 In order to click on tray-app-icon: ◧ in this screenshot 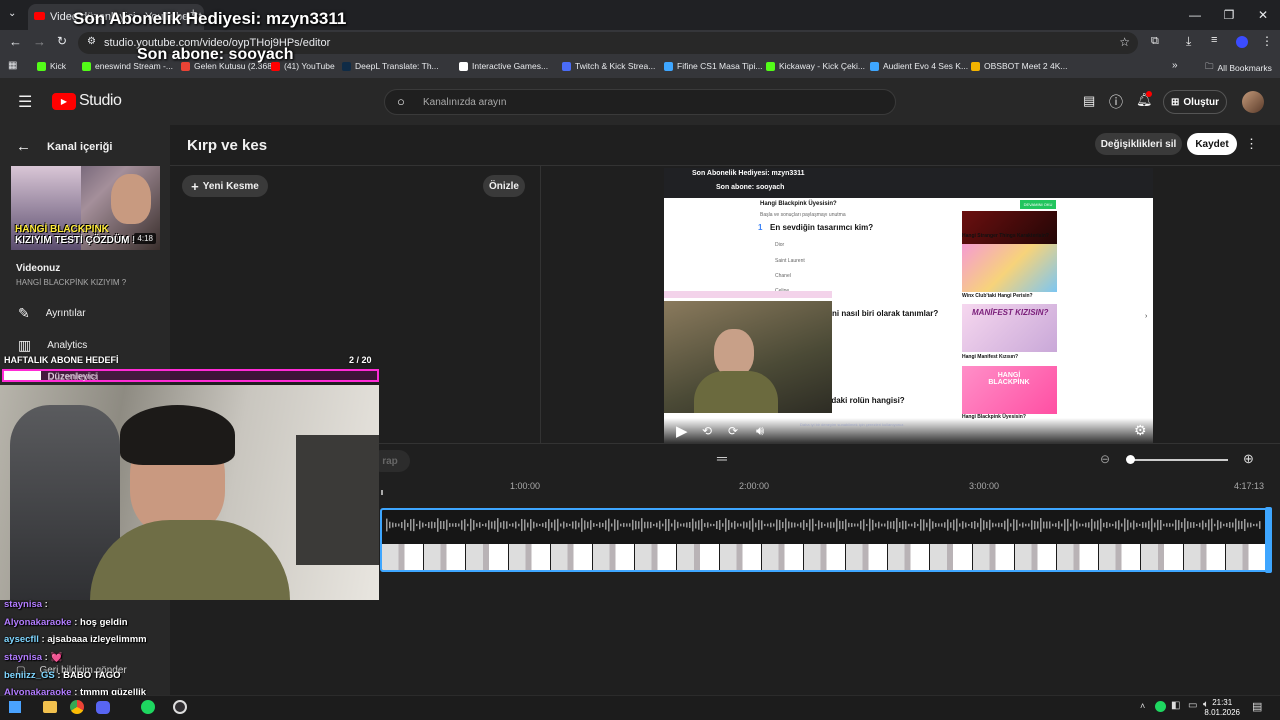, I will do `click(1175, 705)`.